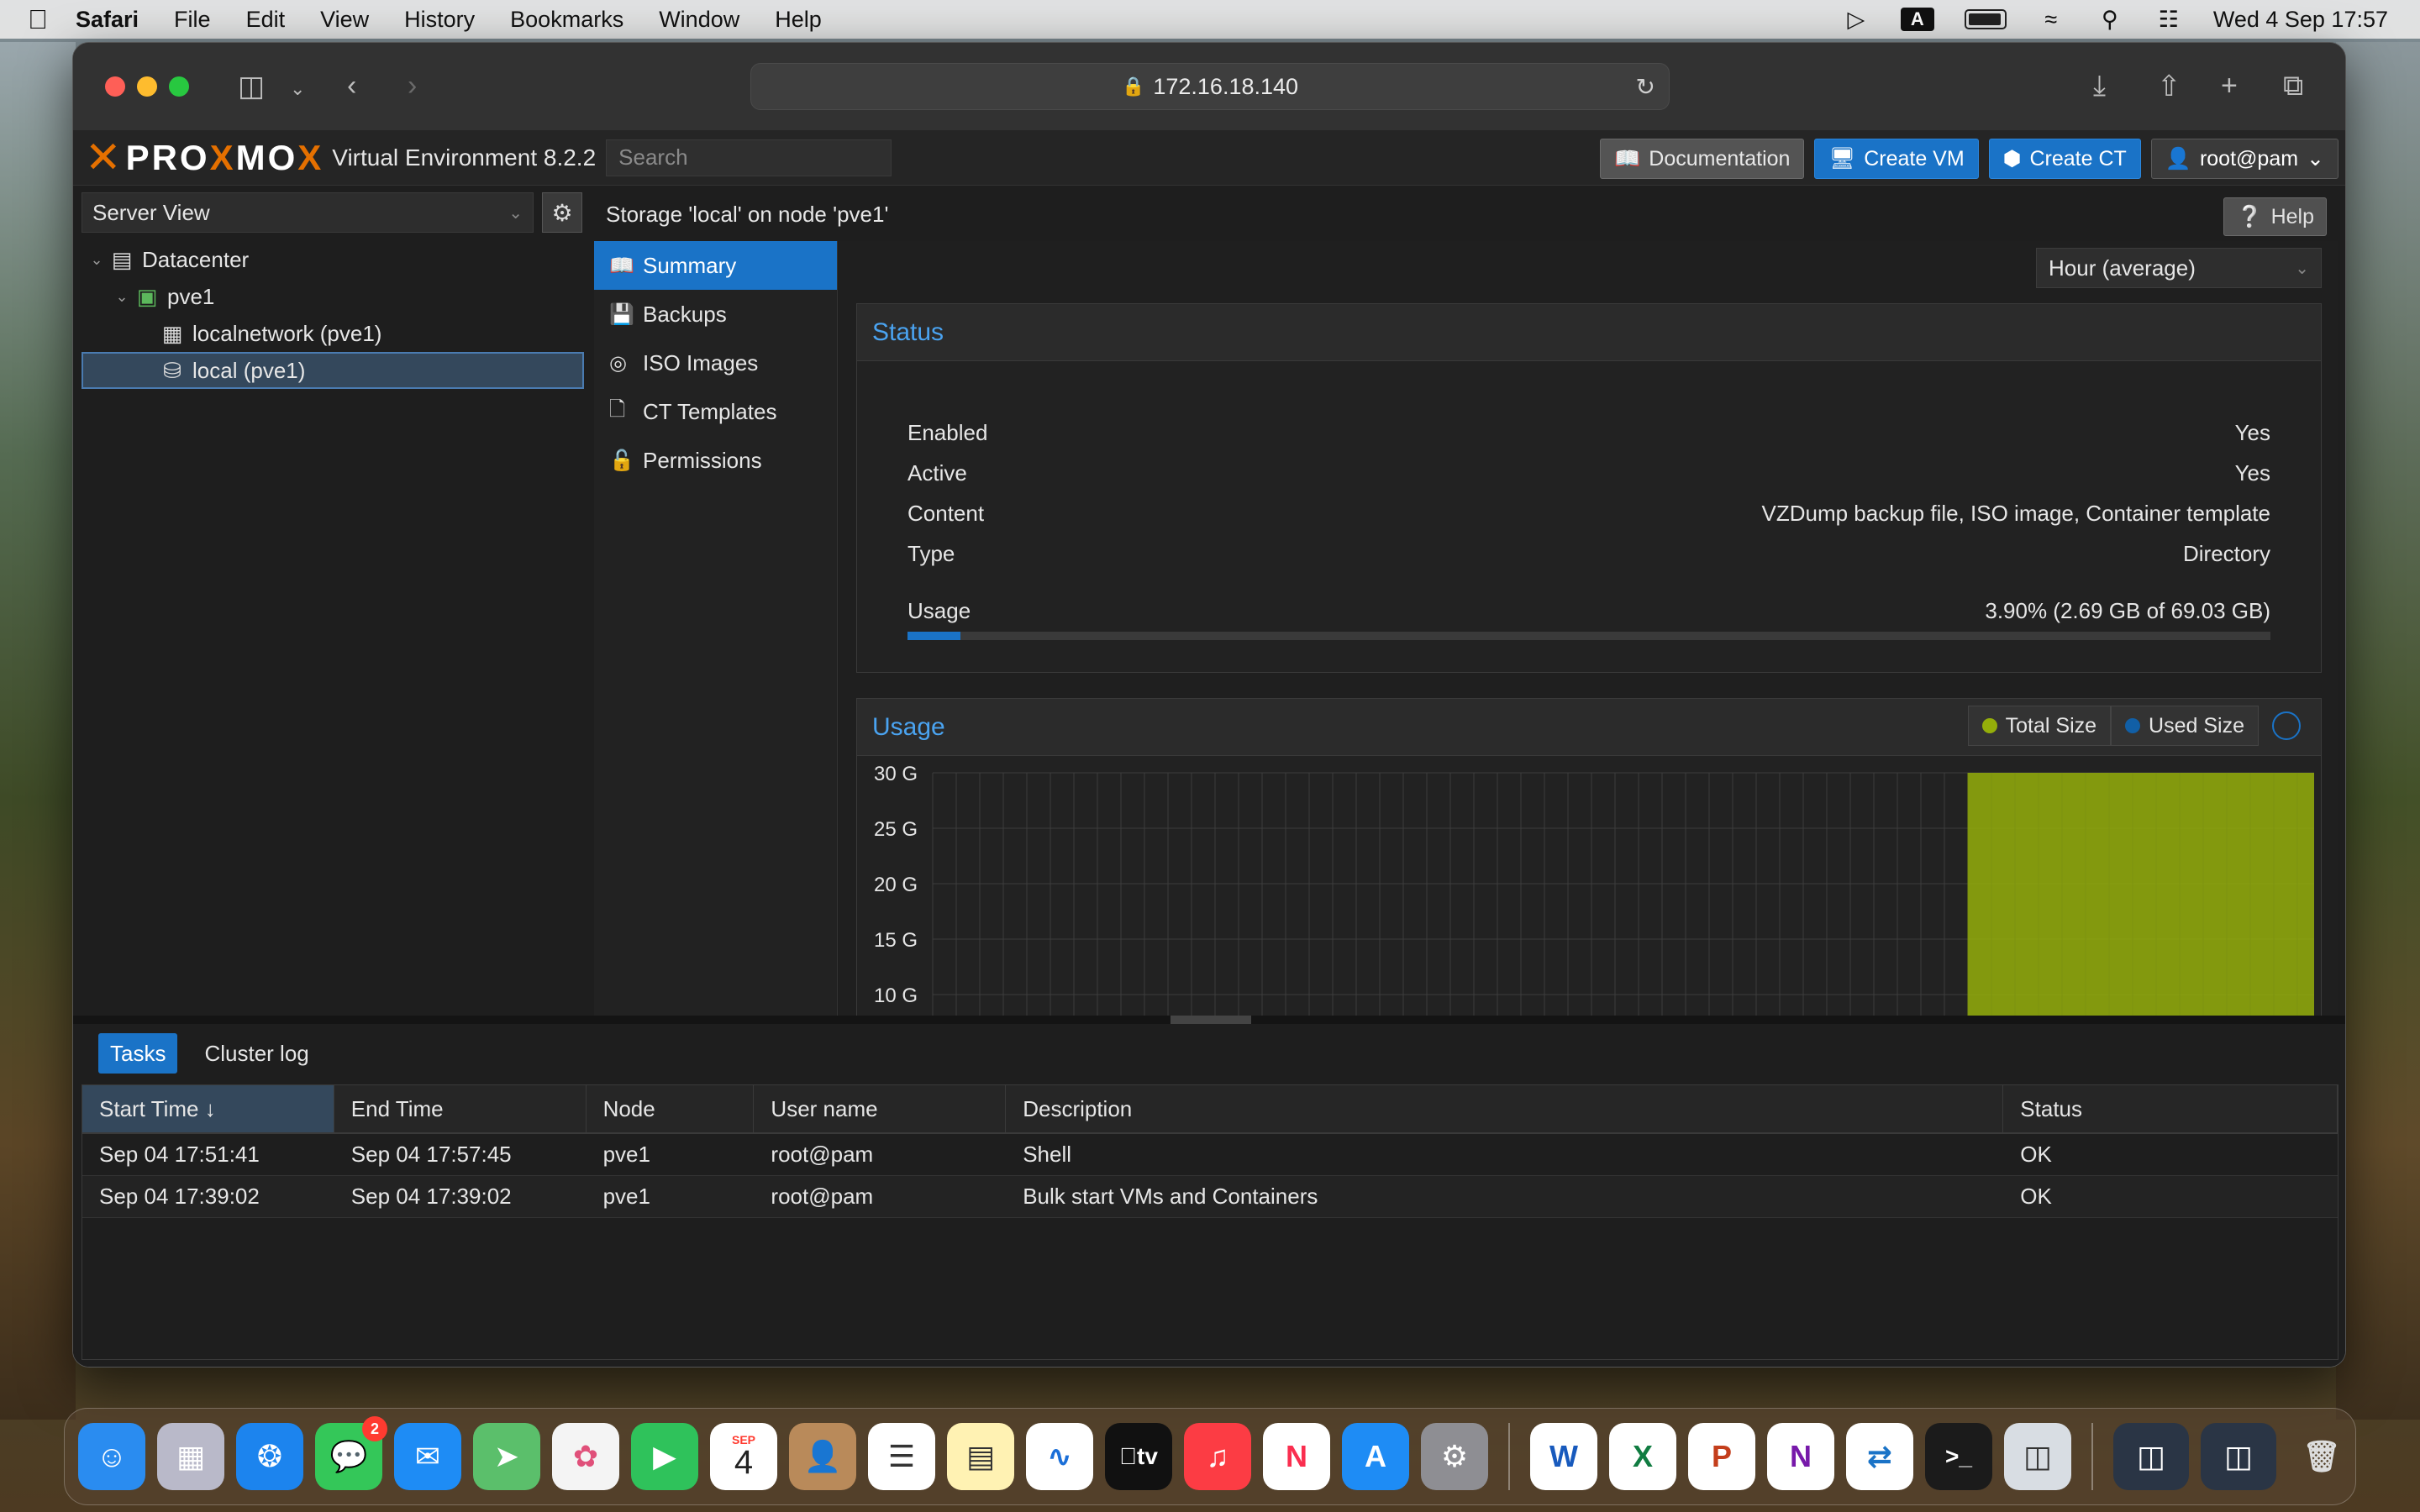 This screenshot has width=2420, height=1512. Describe the element at coordinates (1959, 1456) in the screenshot. I see `terminal-icon: >_` at that location.